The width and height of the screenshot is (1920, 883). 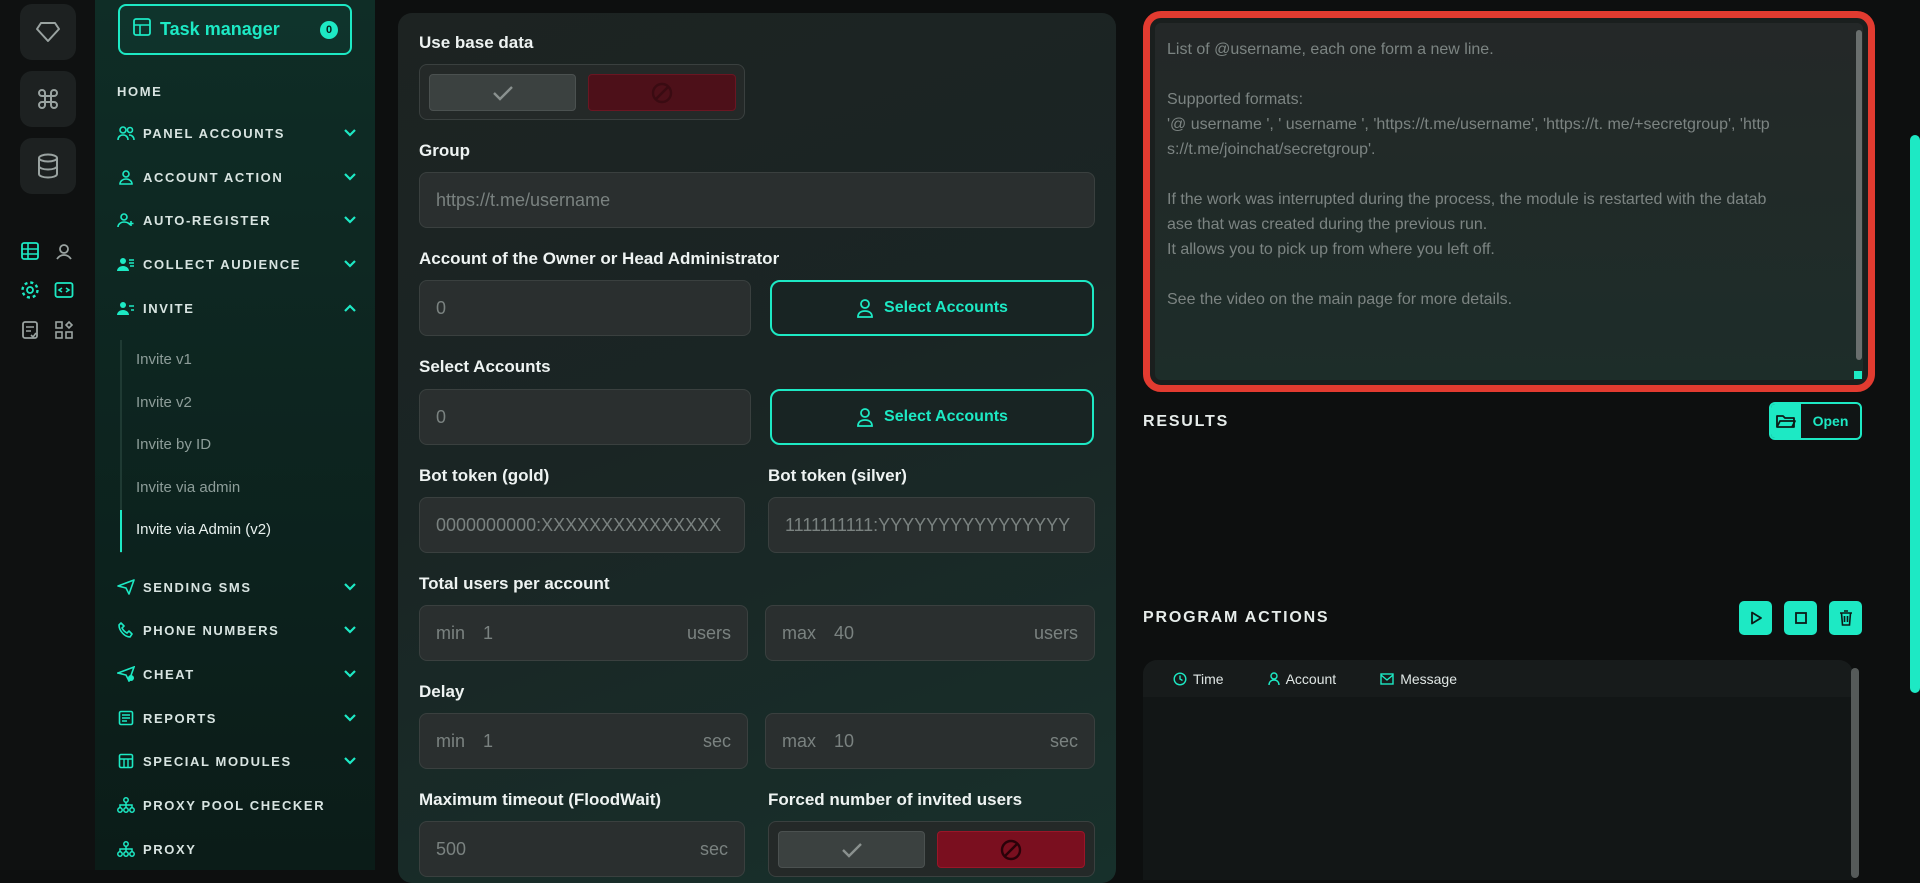 I want to click on check-icon, so click(x=851, y=850).